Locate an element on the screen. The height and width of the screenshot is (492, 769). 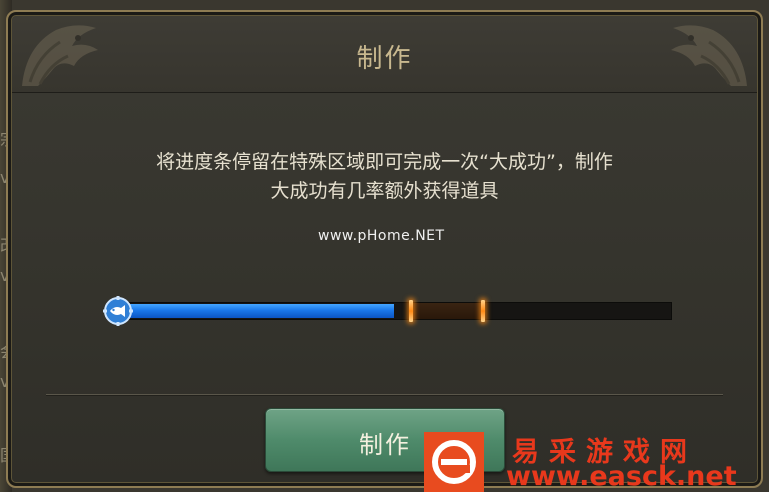
dialog-title: 制作 is located at coordinates (384, 59).